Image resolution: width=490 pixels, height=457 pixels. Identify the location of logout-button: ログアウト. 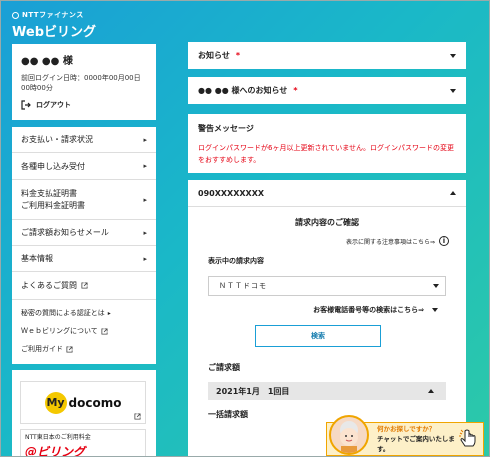
(84, 105).